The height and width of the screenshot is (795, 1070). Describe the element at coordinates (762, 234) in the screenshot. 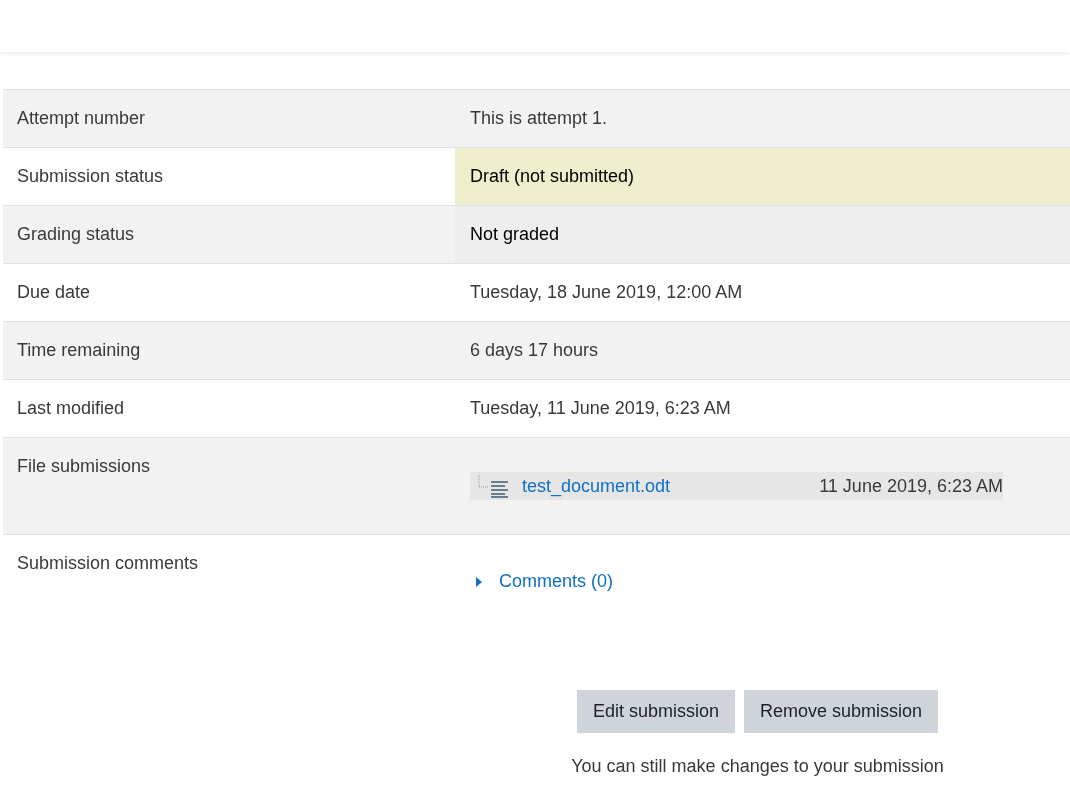

I see `status-value: Not graded` at that location.